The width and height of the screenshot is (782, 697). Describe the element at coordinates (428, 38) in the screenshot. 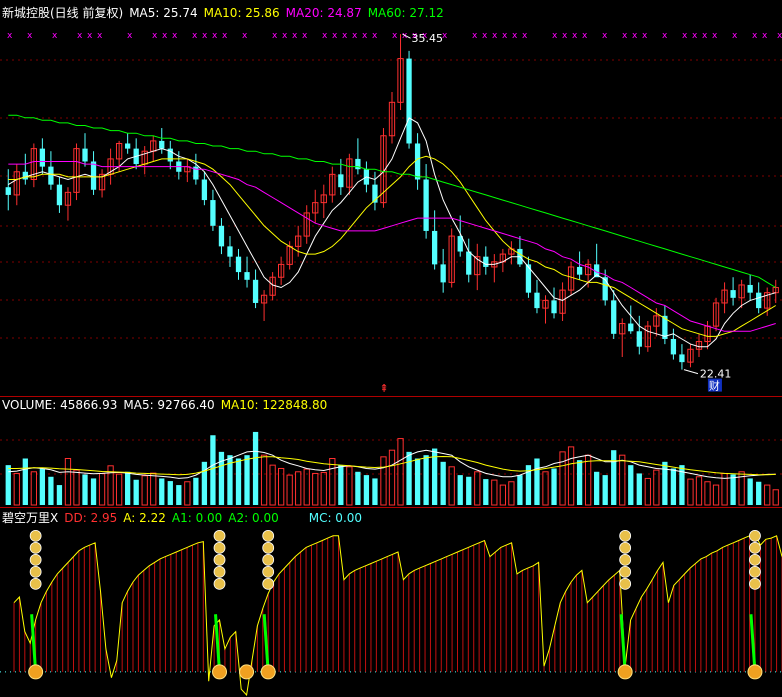

I see `high-price-label: 35.45` at that location.